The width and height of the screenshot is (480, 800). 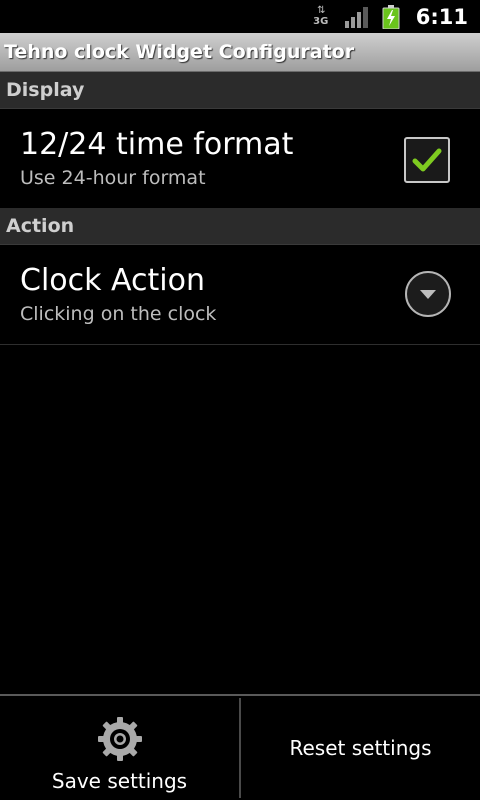 What do you see at coordinates (441, 16) in the screenshot?
I see `status-time: 6:11` at bounding box center [441, 16].